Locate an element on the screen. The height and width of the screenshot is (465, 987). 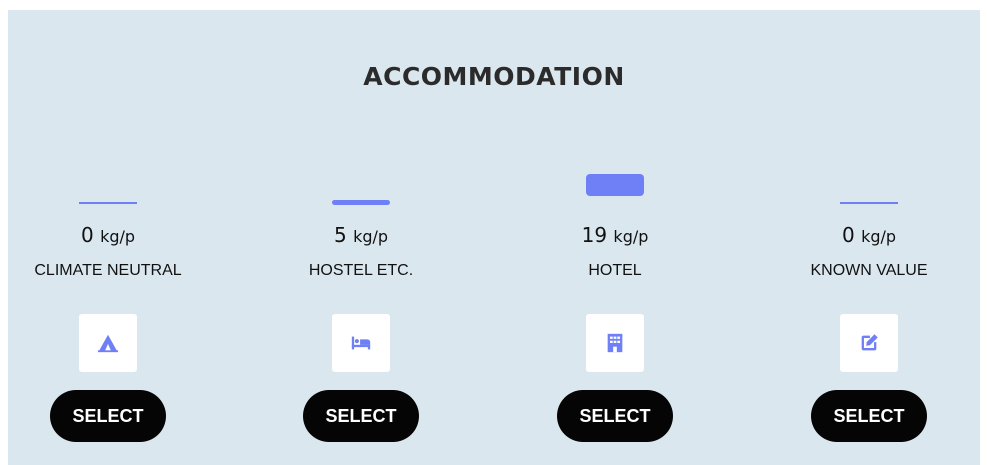
option-label: HOTEL is located at coordinates (615, 270).